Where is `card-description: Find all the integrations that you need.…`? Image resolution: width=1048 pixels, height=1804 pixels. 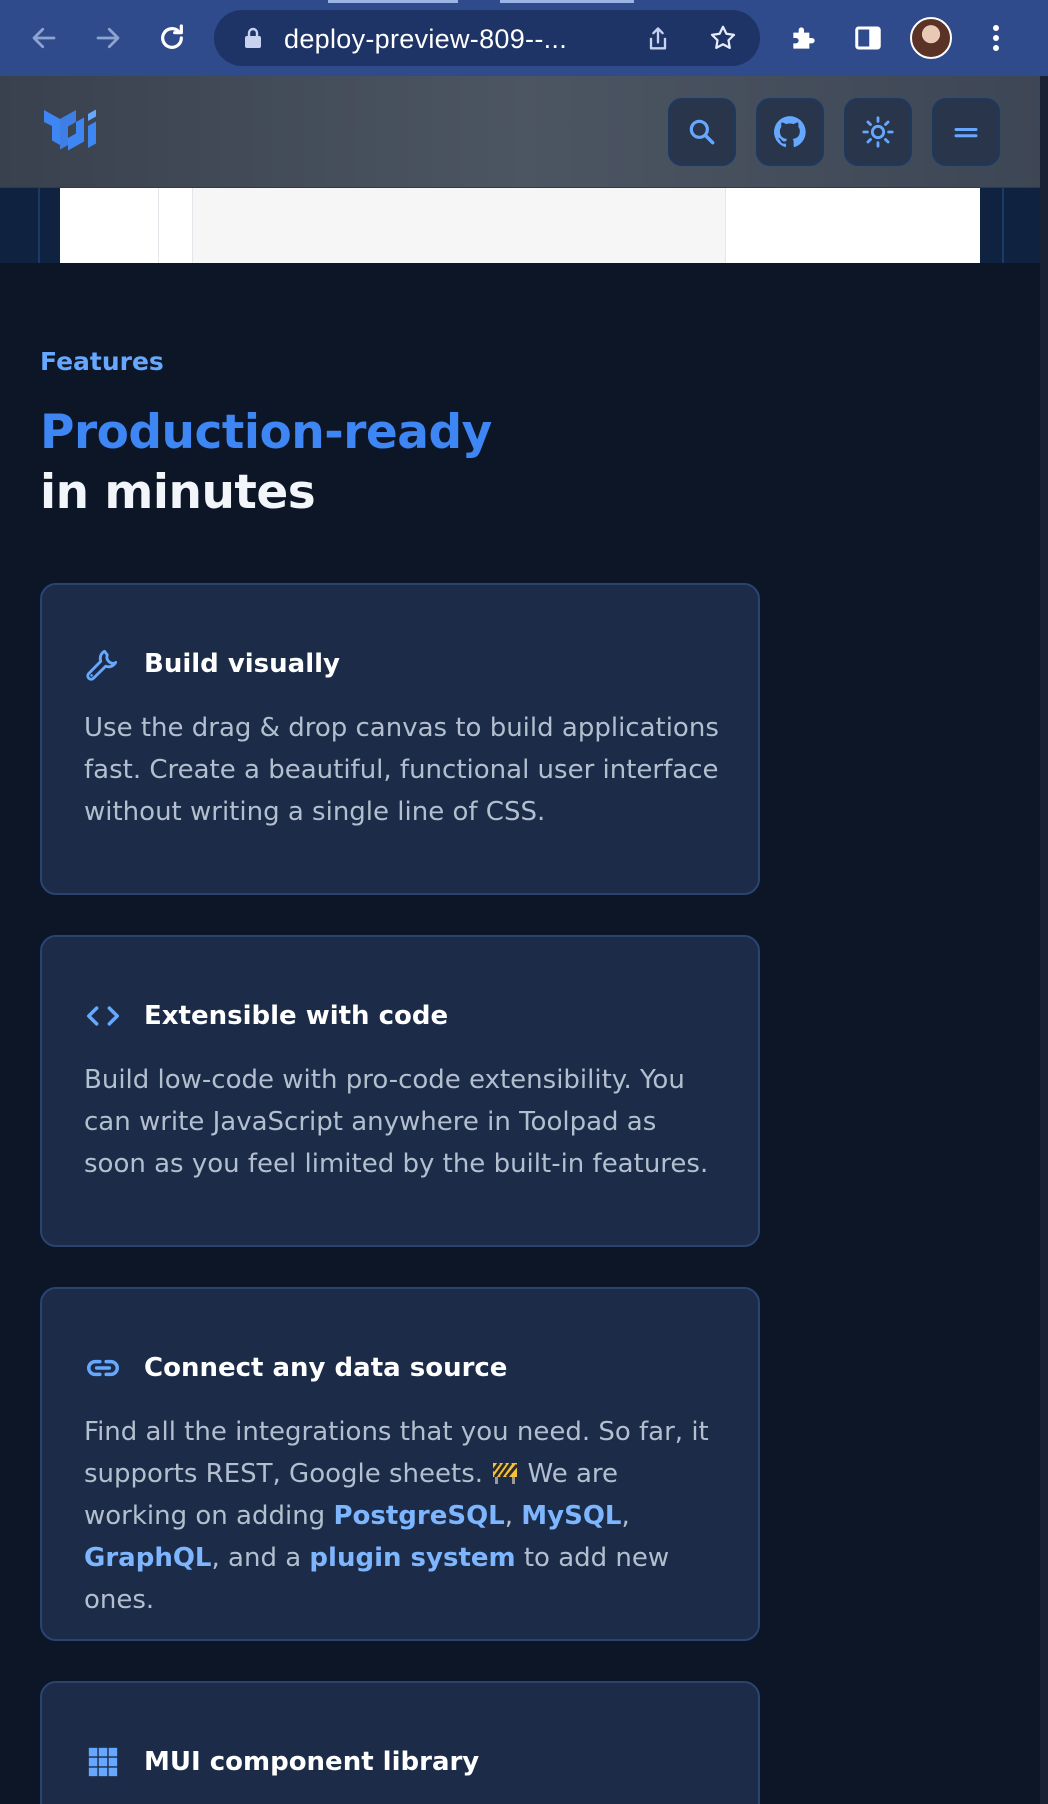
card-description: Find all the integrations that you need.… is located at coordinates (404, 1516).